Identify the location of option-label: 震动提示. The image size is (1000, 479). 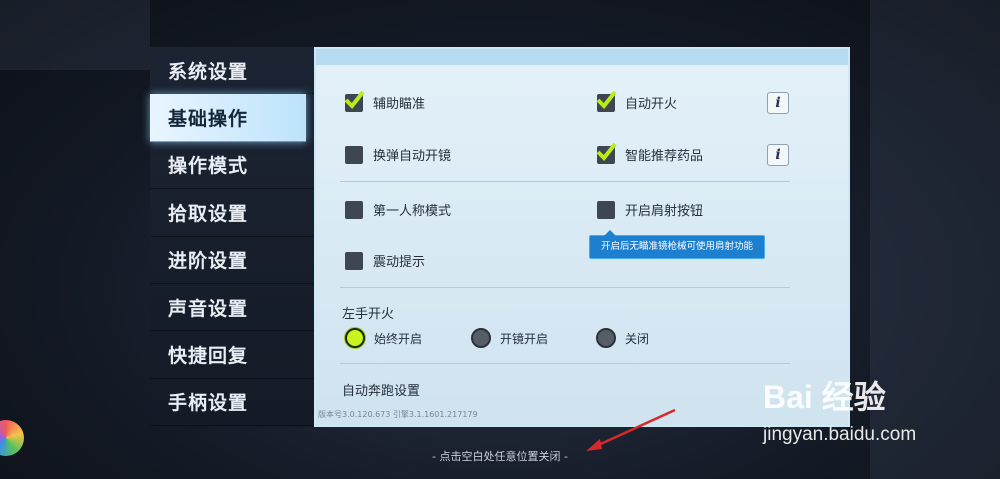
(399, 262).